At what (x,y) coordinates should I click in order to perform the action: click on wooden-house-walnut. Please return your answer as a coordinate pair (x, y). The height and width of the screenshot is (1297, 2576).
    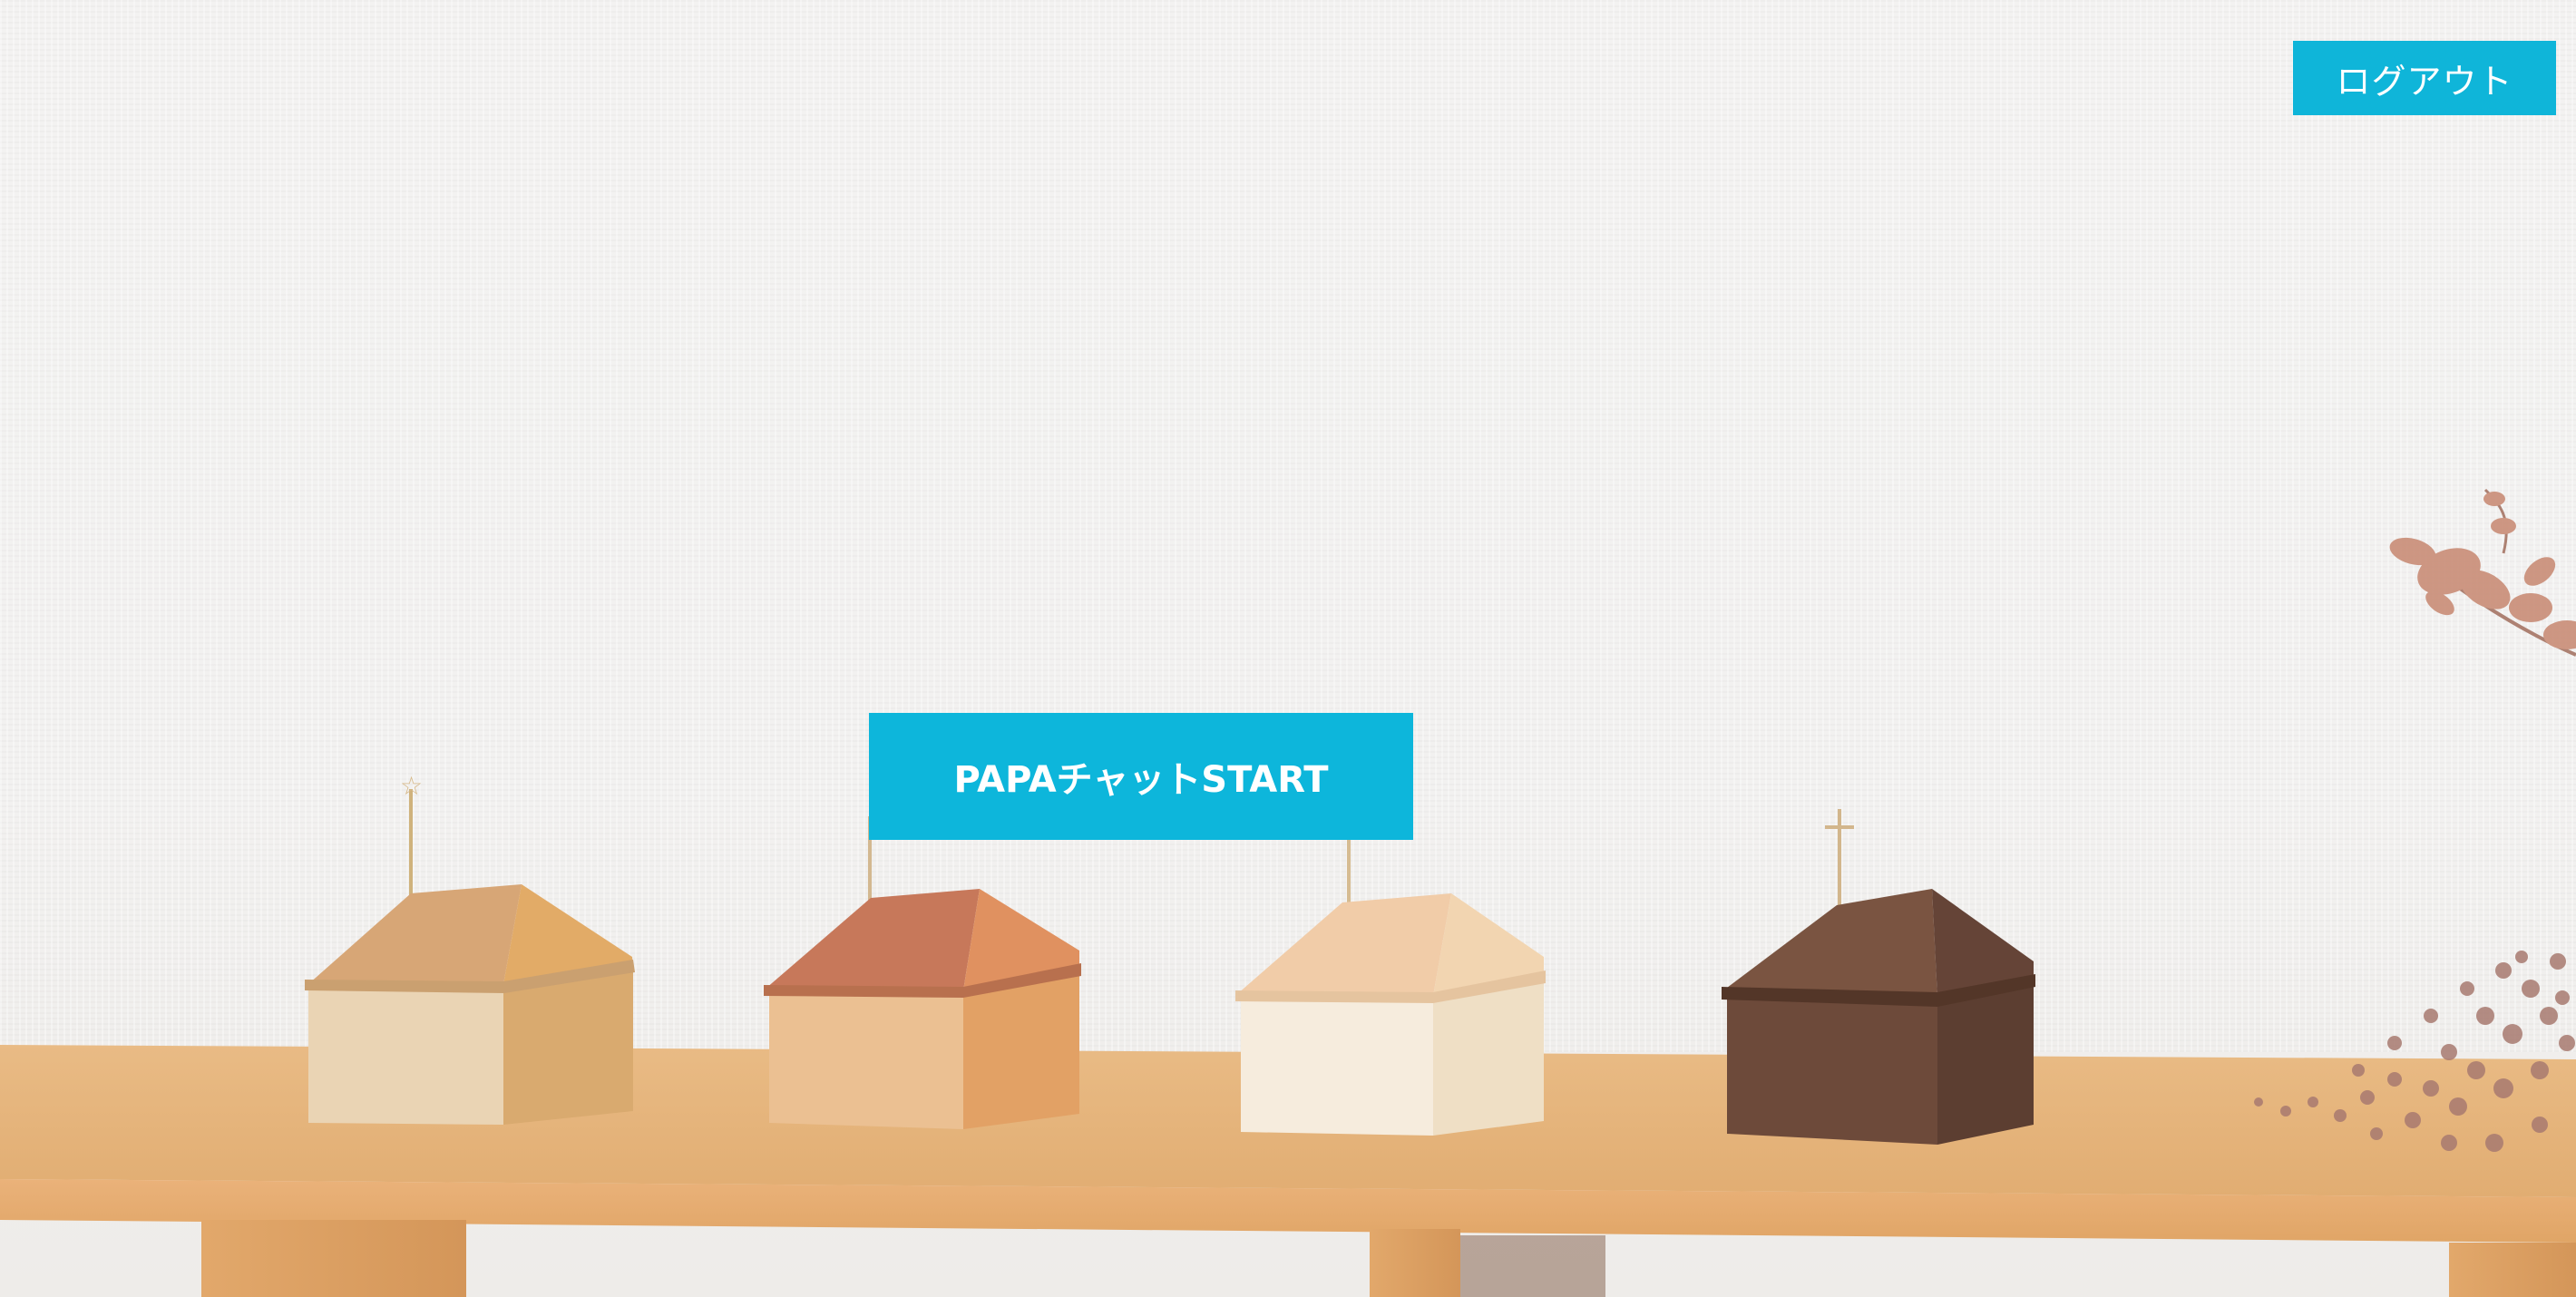
    Looking at the image, I should click on (1878, 977).